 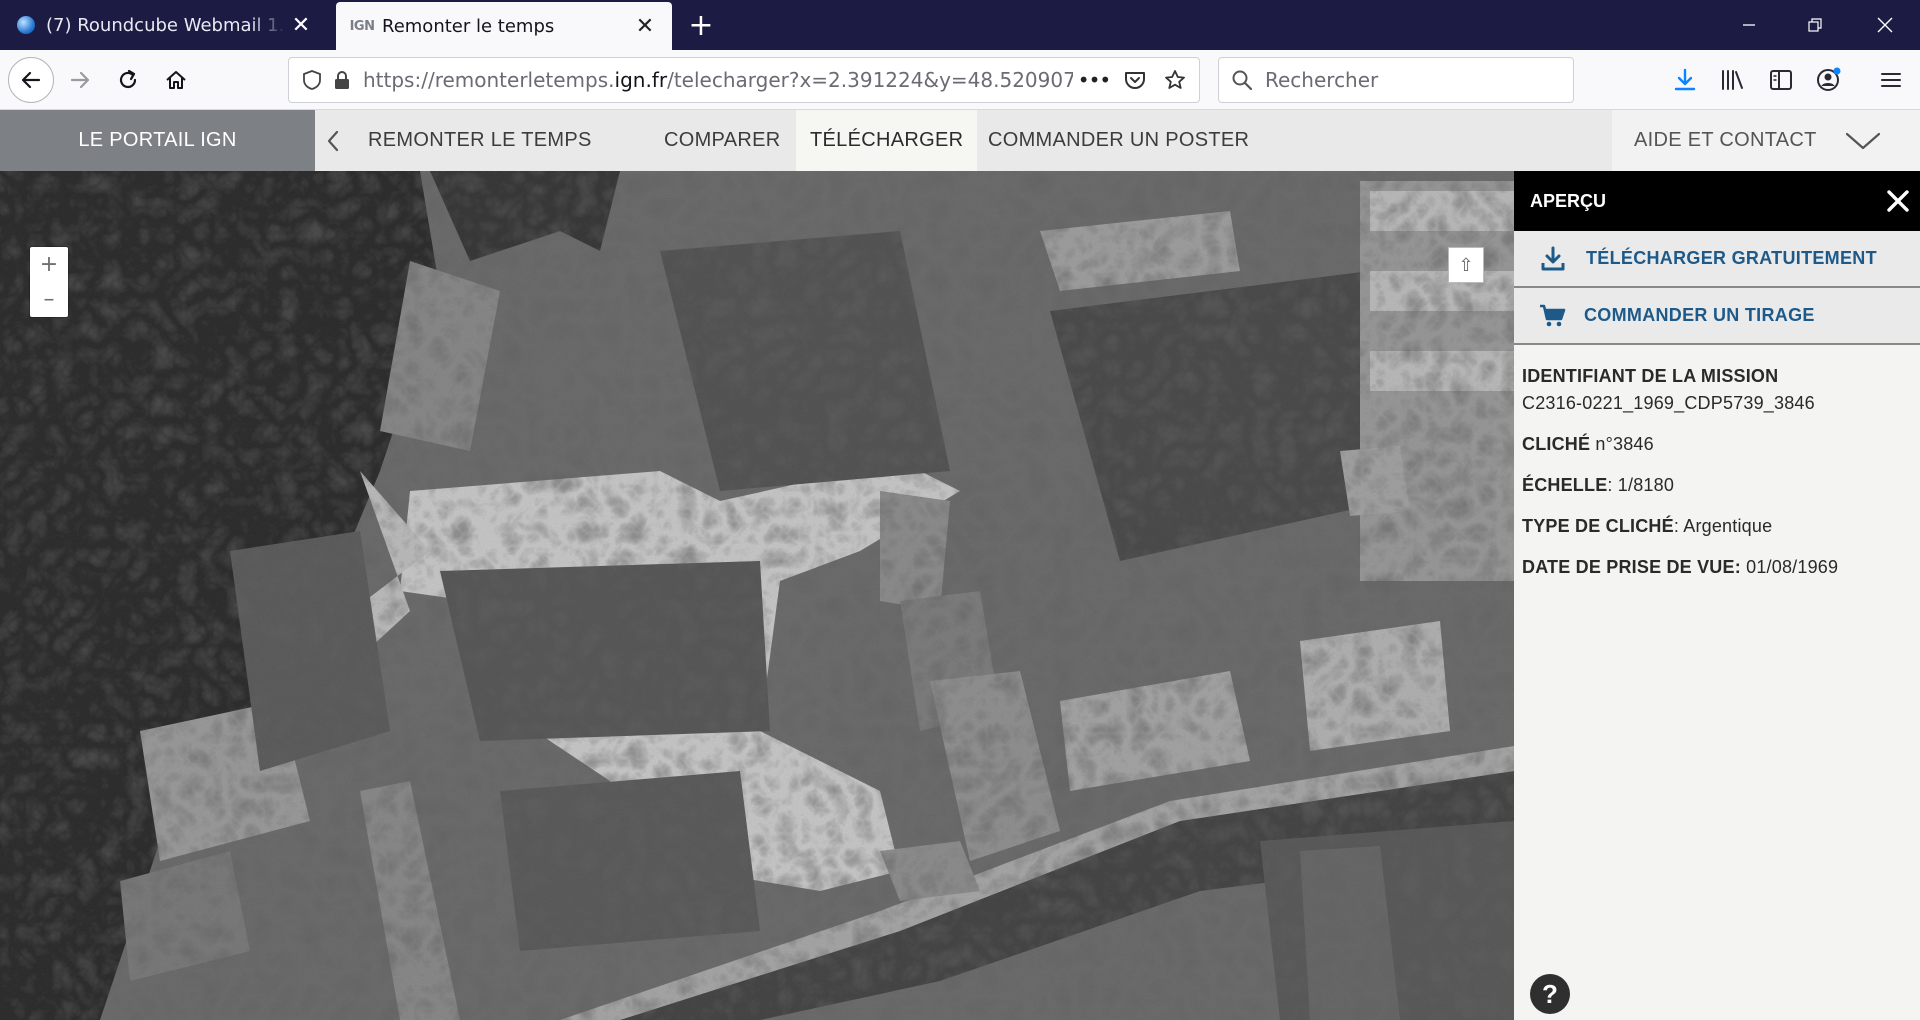 I want to click on zoom-in-button: +, so click(x=49, y=264).